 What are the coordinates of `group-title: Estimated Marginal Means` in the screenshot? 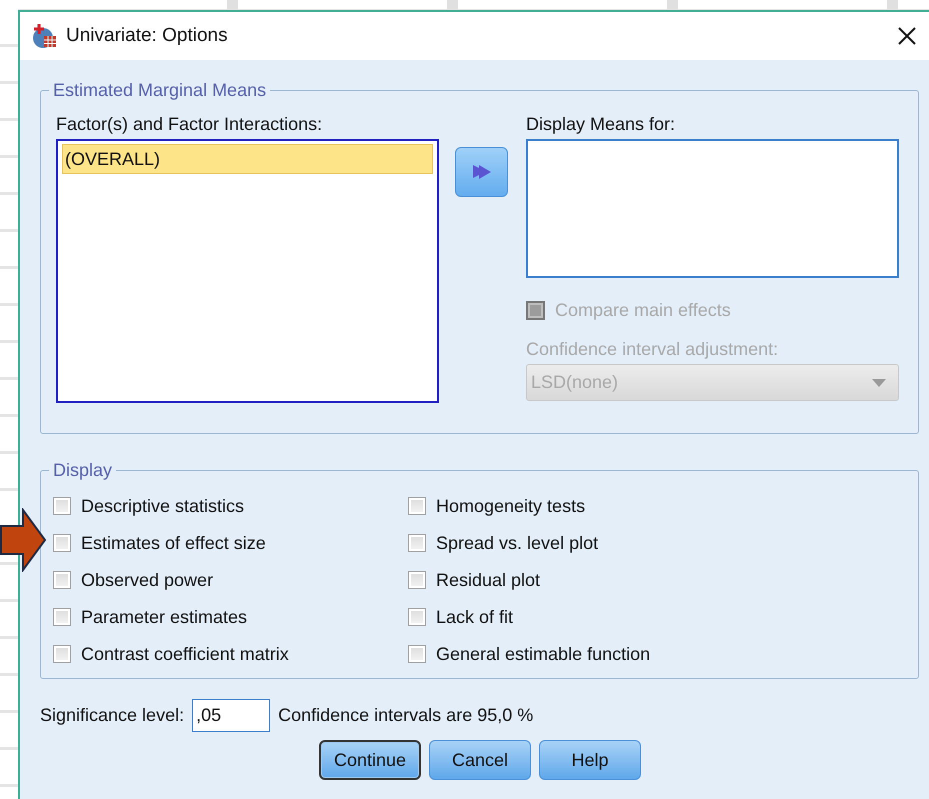 It's located at (160, 90).